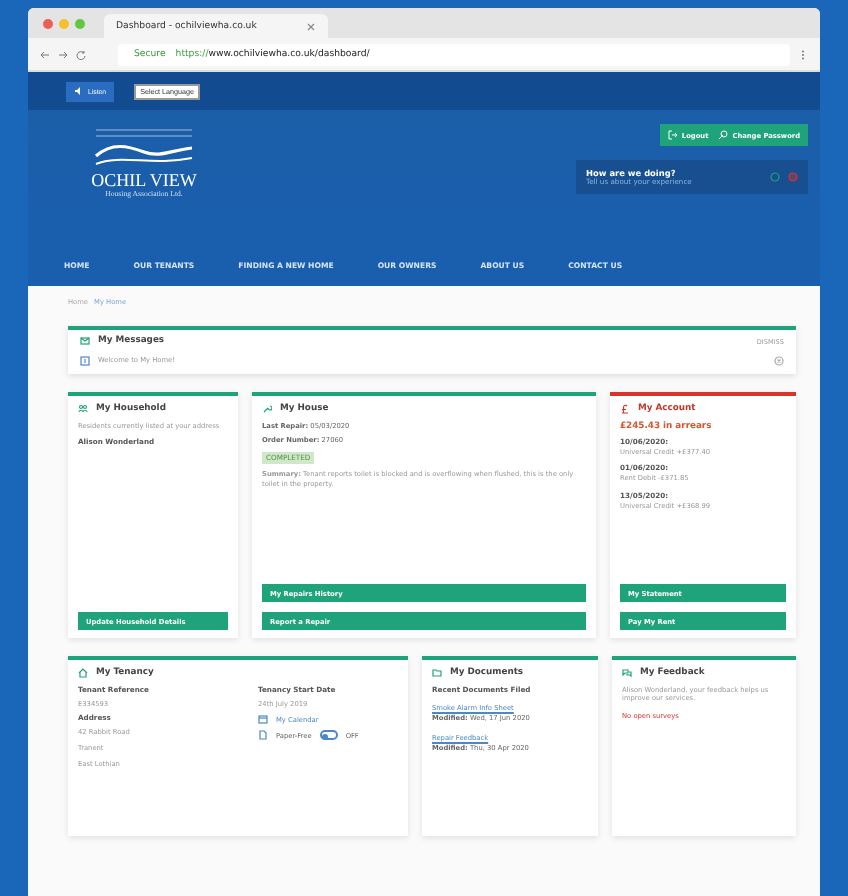 The width and height of the screenshot is (848, 896). Describe the element at coordinates (85, 341) in the screenshot. I see `envelope-icon` at that location.